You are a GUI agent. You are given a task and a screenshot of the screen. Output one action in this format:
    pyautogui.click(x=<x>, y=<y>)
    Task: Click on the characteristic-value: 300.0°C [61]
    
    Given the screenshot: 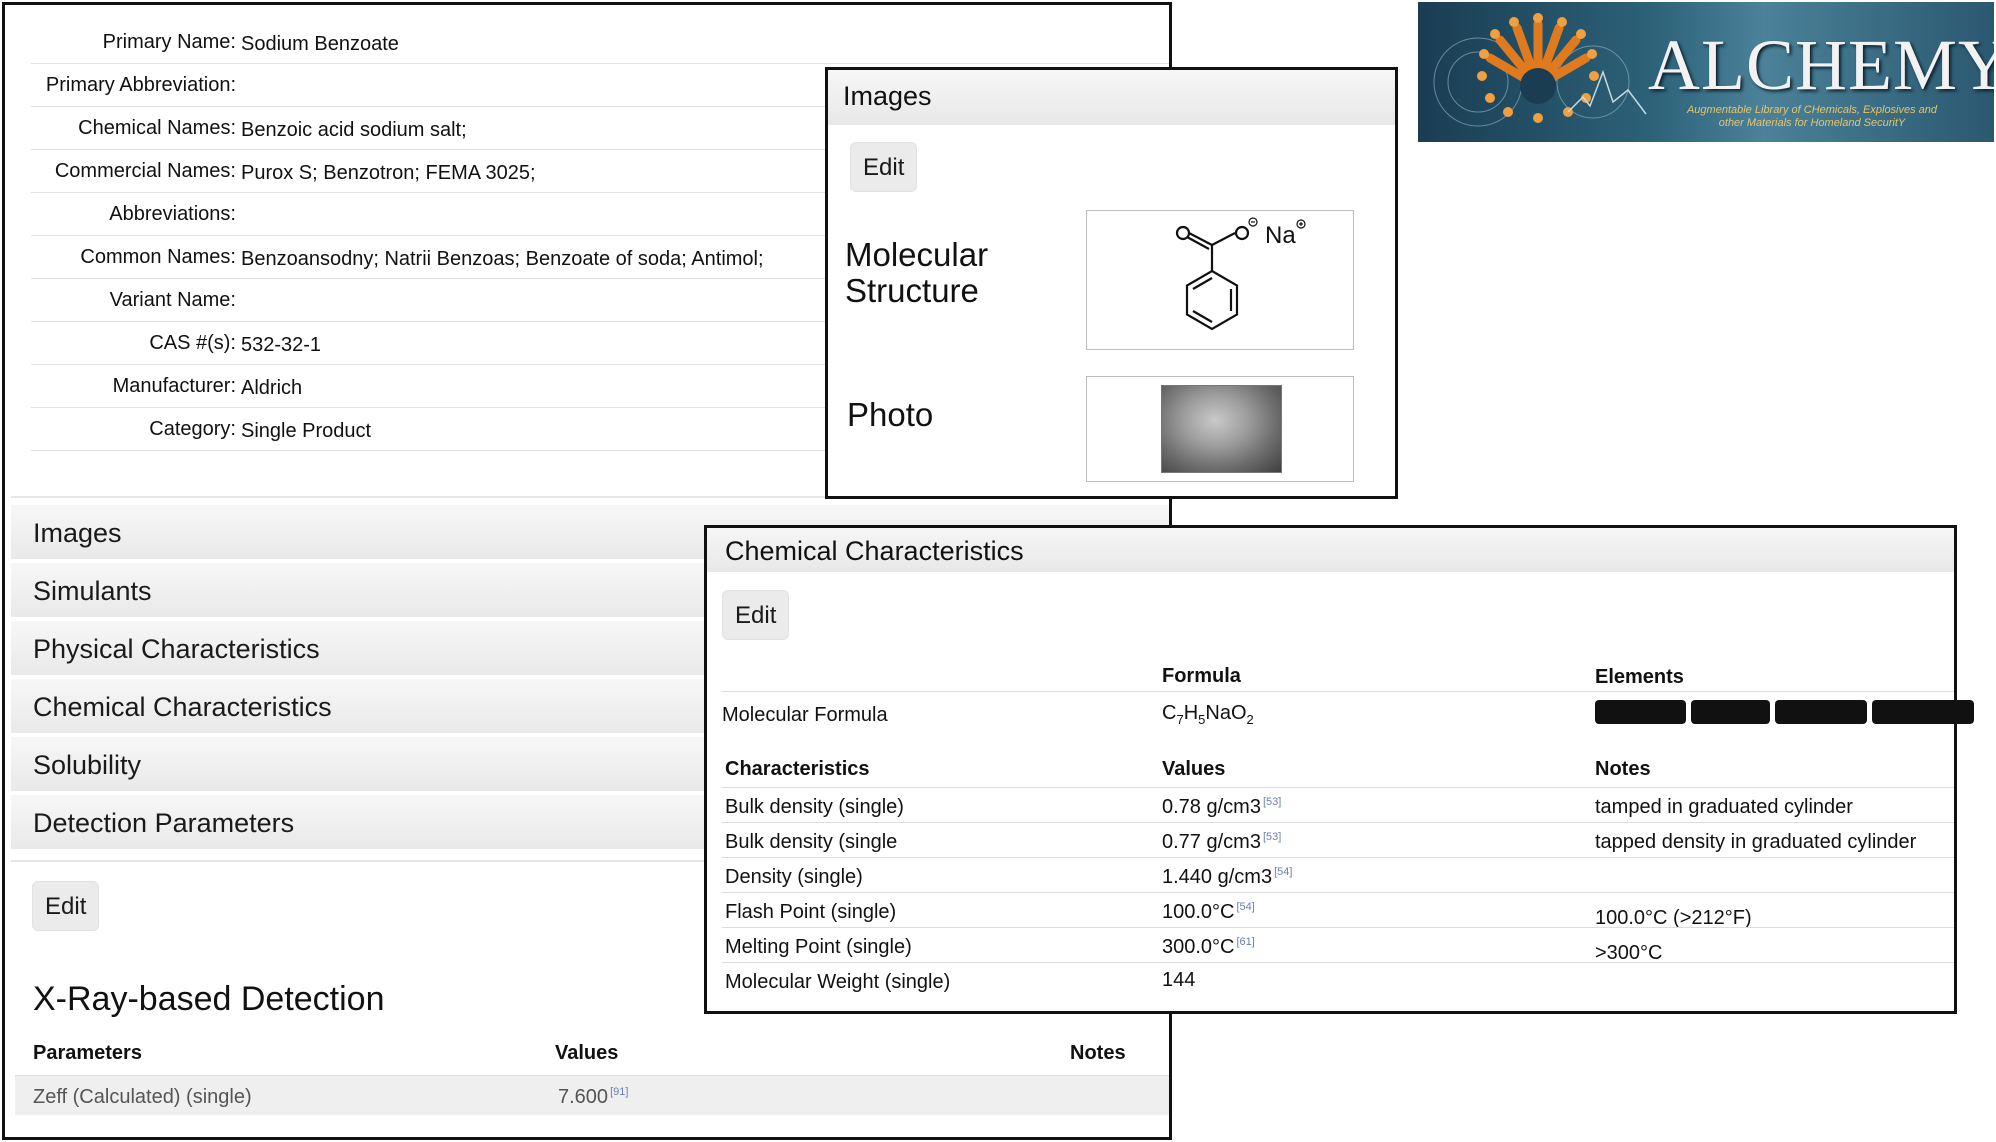 What is the action you would take?
    pyautogui.click(x=1208, y=947)
    